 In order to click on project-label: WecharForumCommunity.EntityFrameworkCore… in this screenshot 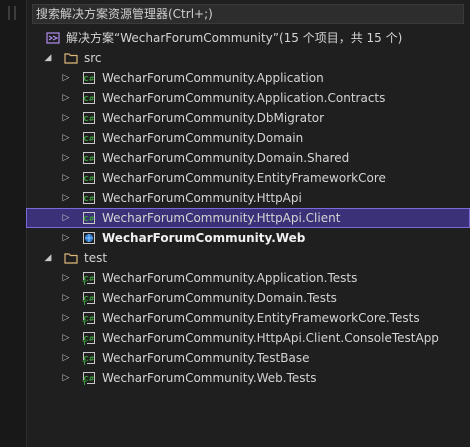, I will do `click(261, 318)`.